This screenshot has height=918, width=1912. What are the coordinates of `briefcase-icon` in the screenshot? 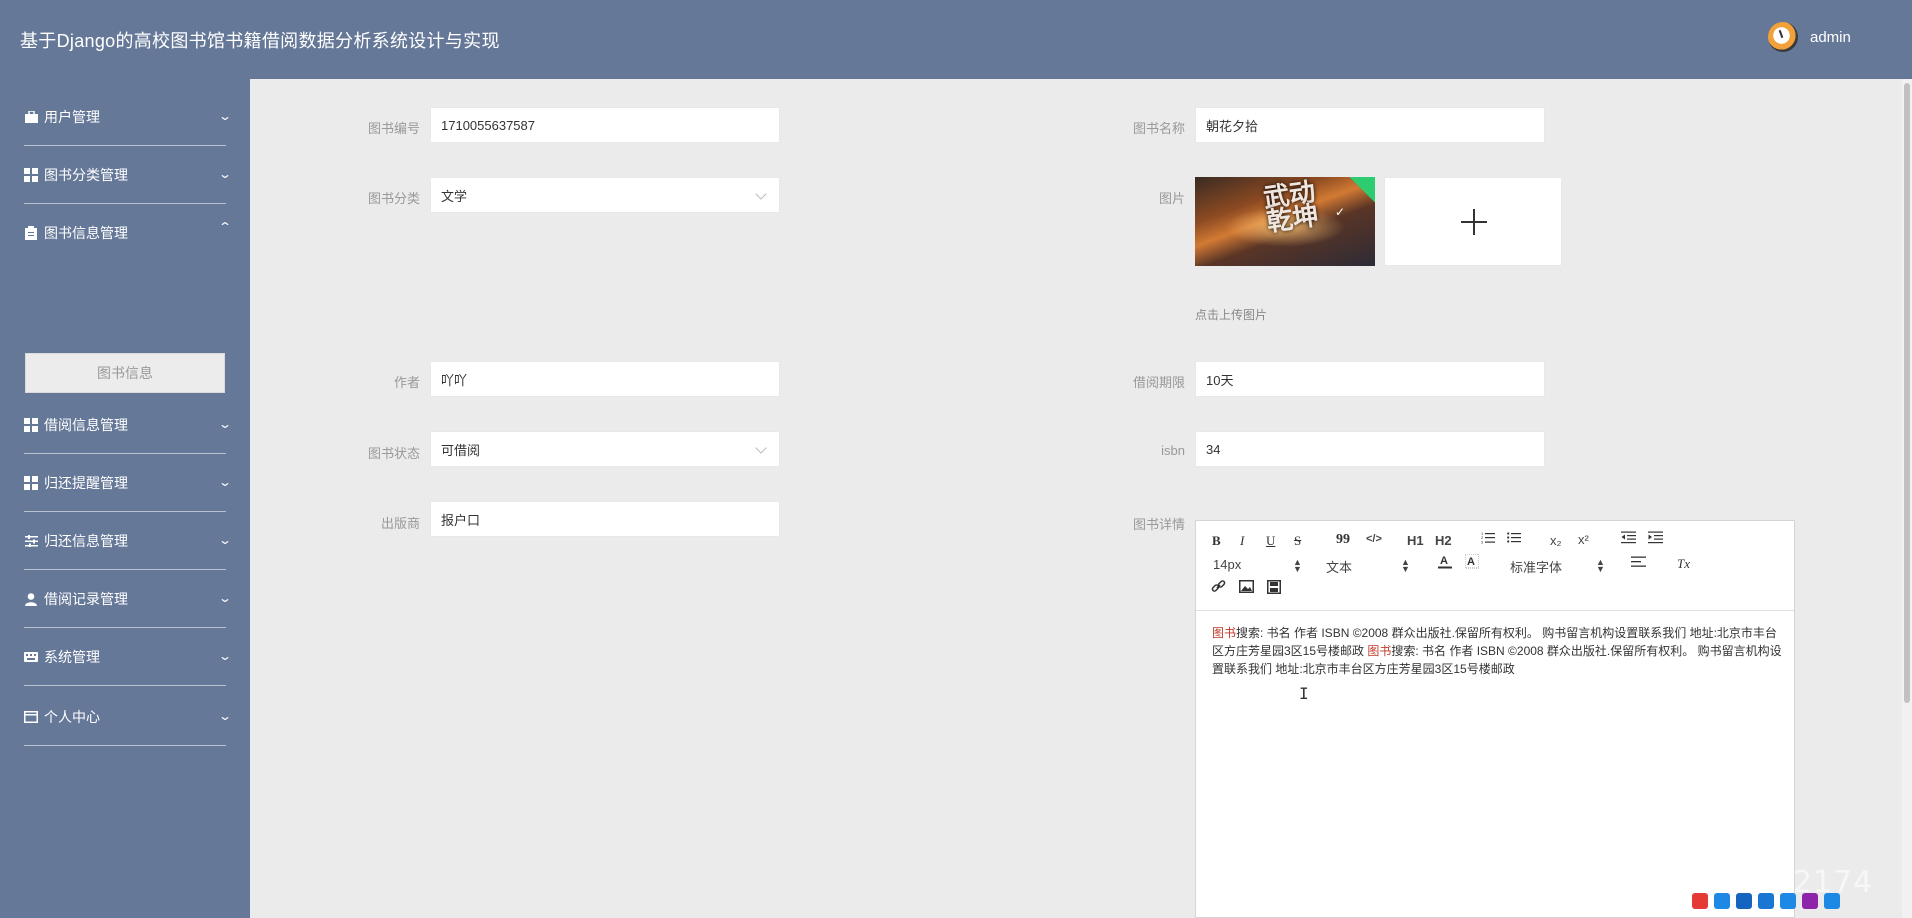 It's located at (31, 117).